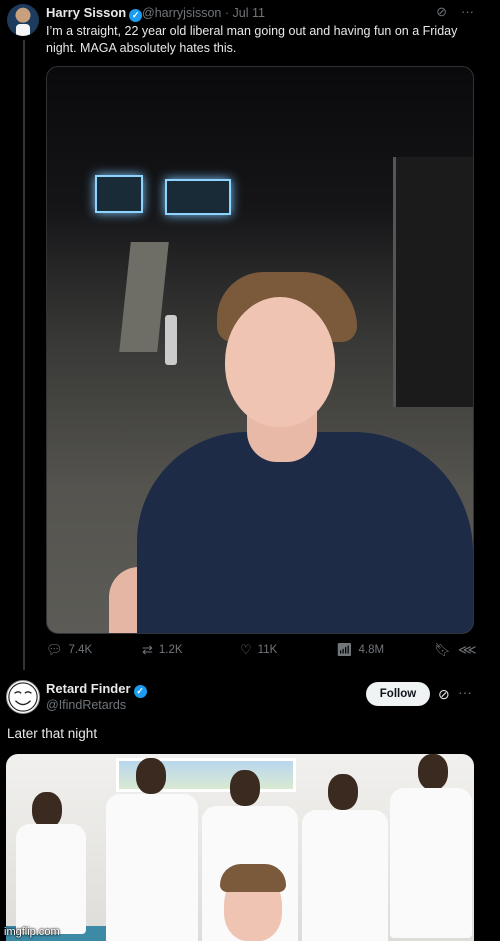 The image size is (500, 941). I want to click on repost-button: ⇄ 1.2K, so click(162, 650).